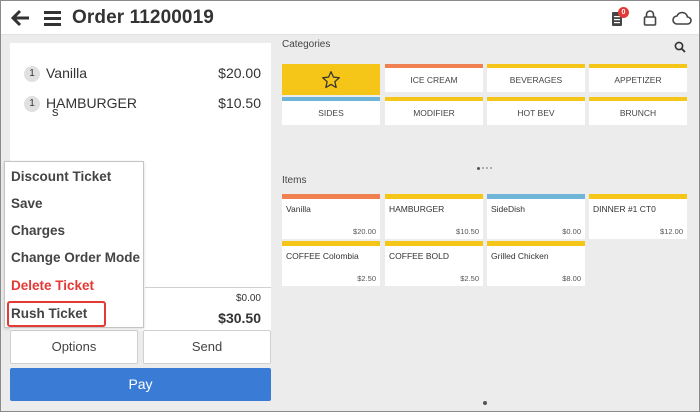 Image resolution: width=700 pixels, height=412 pixels. What do you see at coordinates (75, 257) in the screenshot?
I see `menu-item-change-order-mode: Change Order Mode` at bounding box center [75, 257].